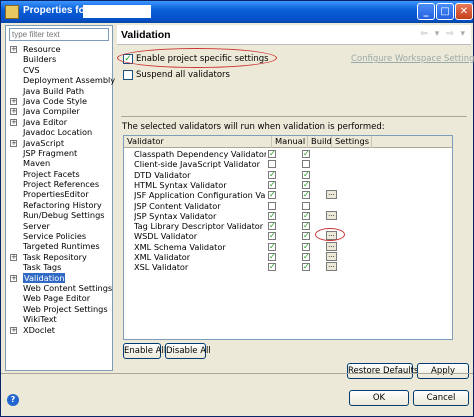  Describe the element at coordinates (144, 351) in the screenshot. I see `enable-all-button: Enable All` at that location.